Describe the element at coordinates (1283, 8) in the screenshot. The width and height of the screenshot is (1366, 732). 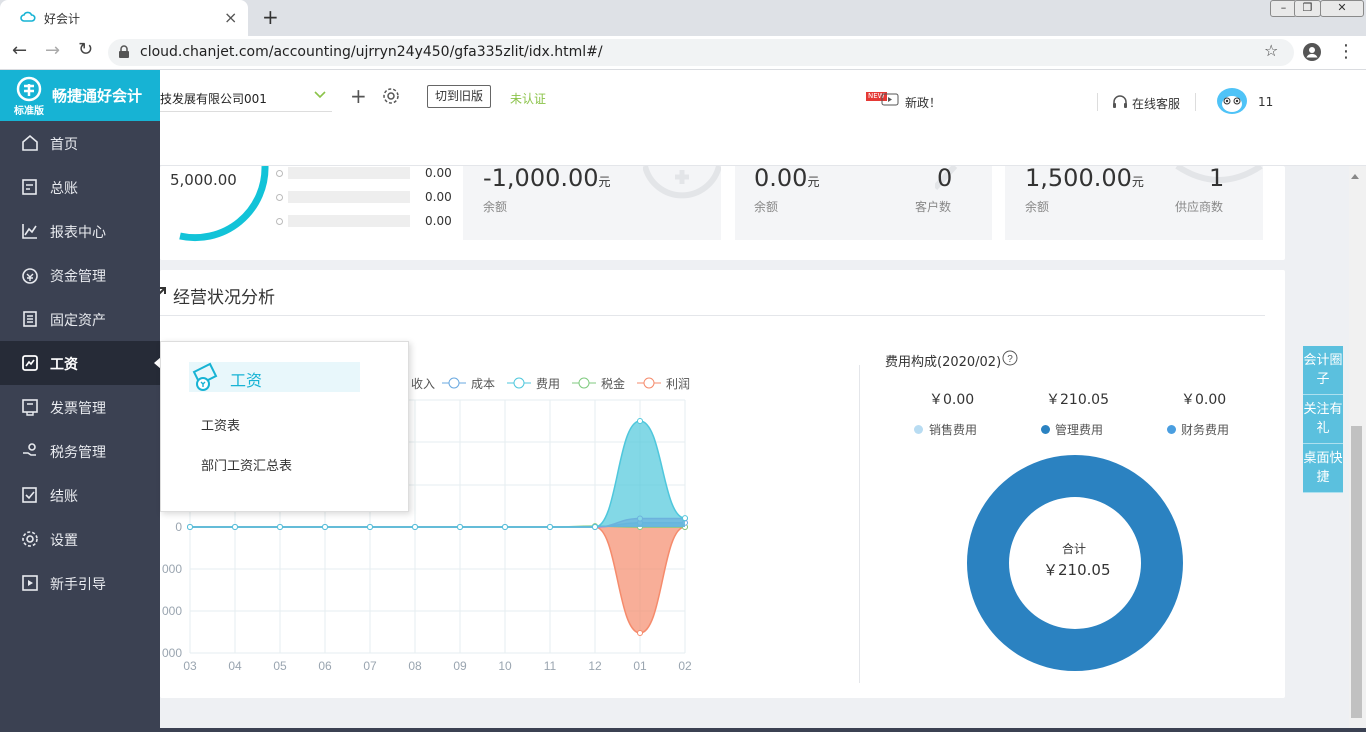
I see `minimize-icon: –` at that location.